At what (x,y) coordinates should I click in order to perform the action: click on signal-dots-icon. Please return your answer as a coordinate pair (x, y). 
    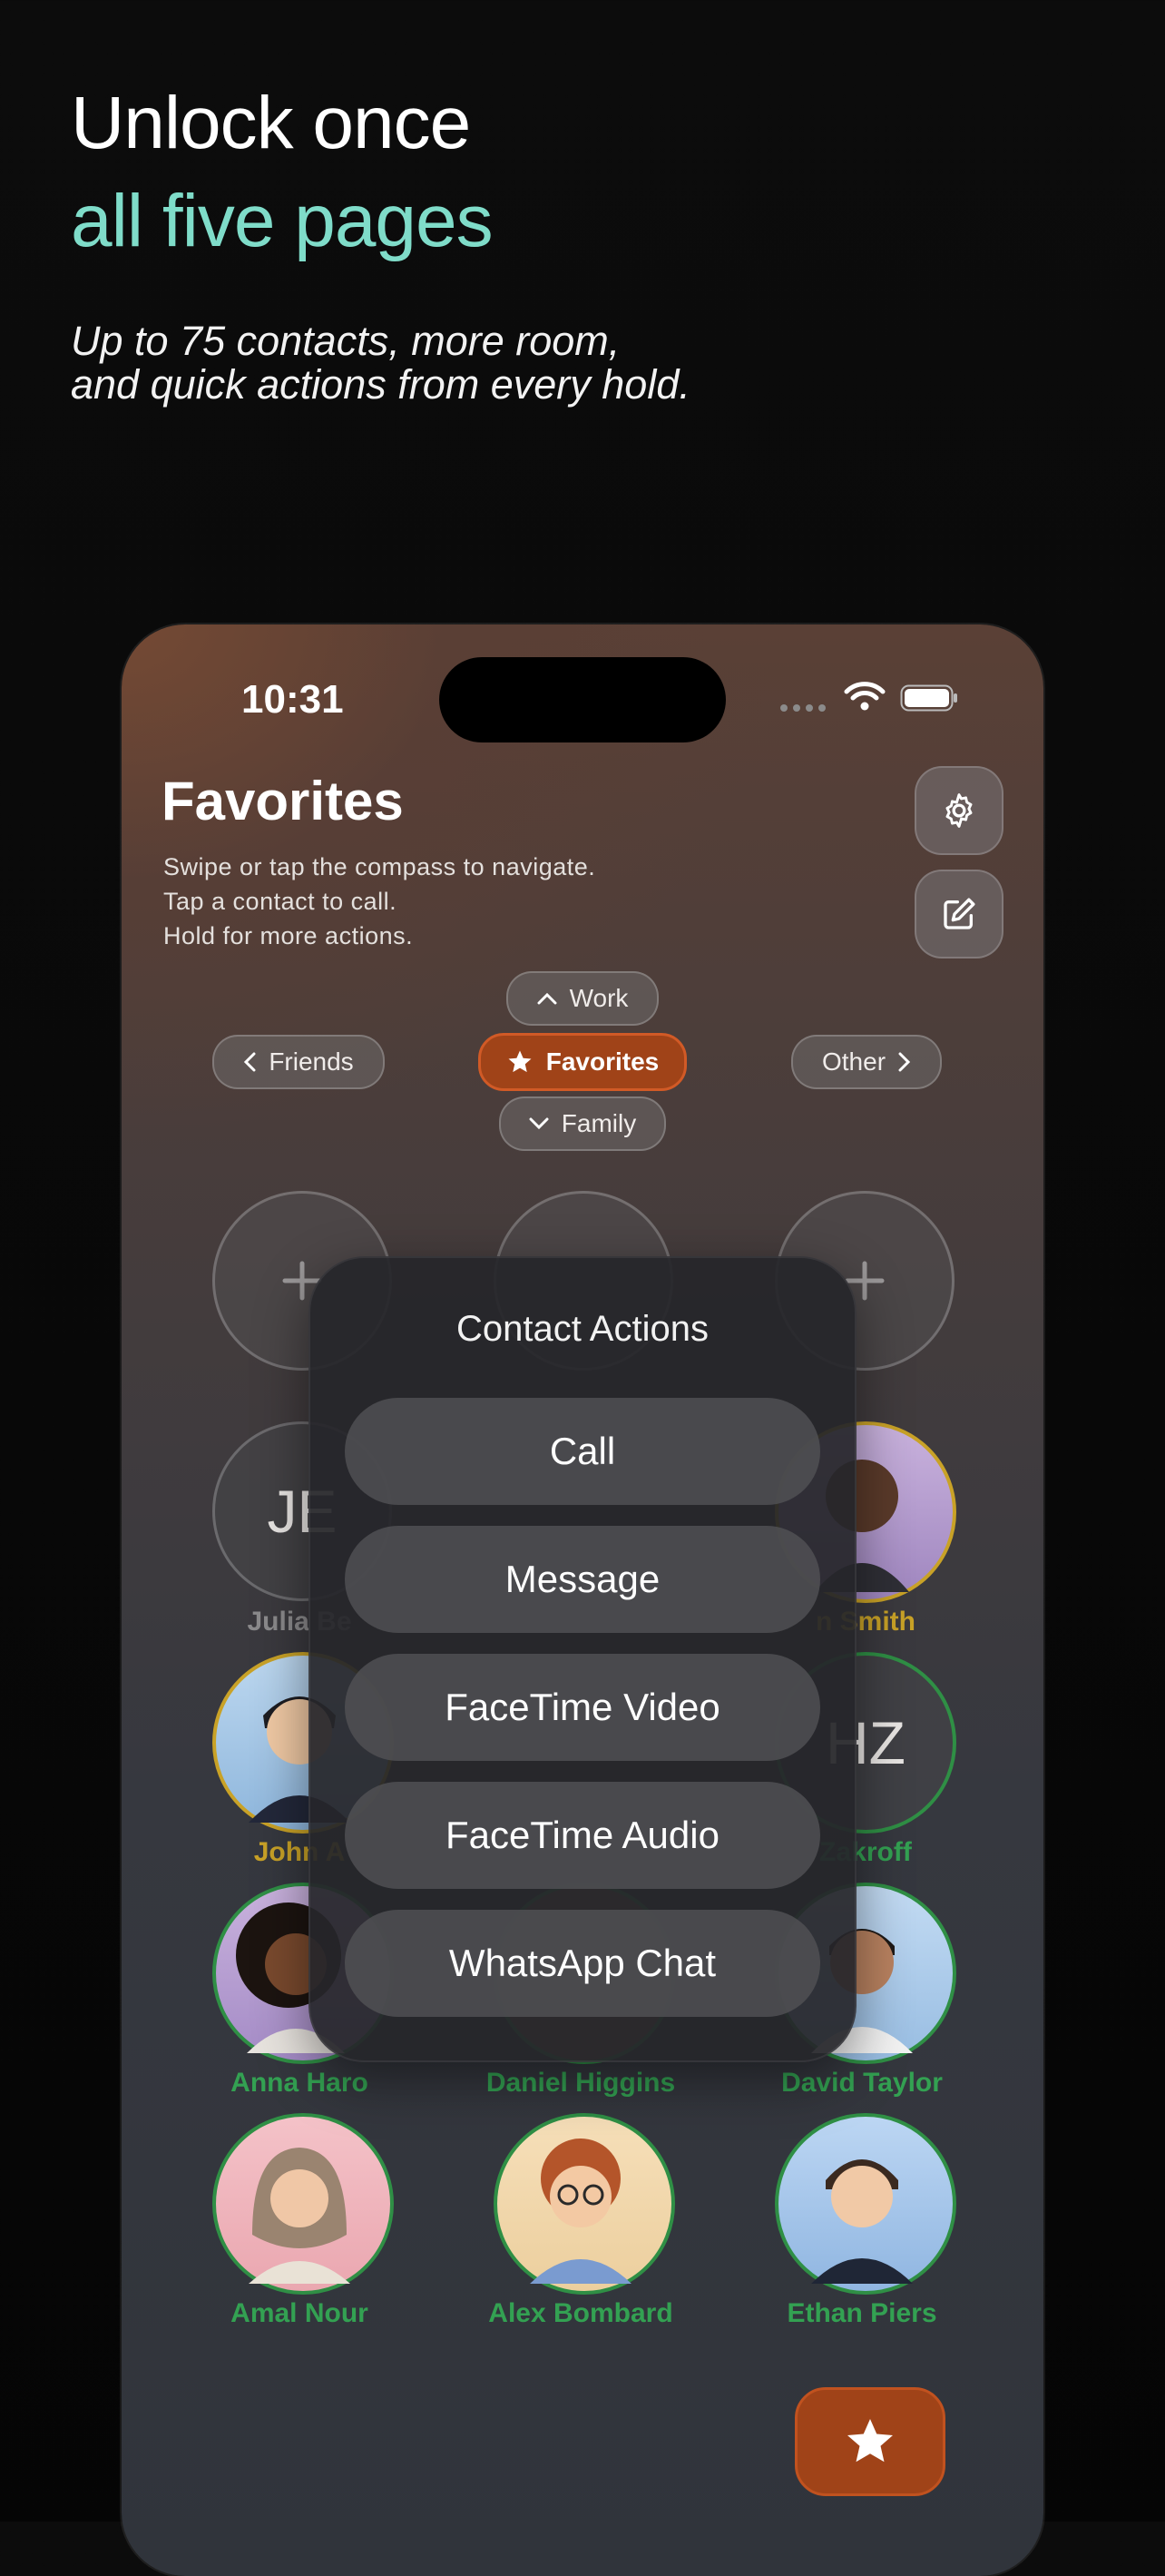
    Looking at the image, I should click on (803, 708).